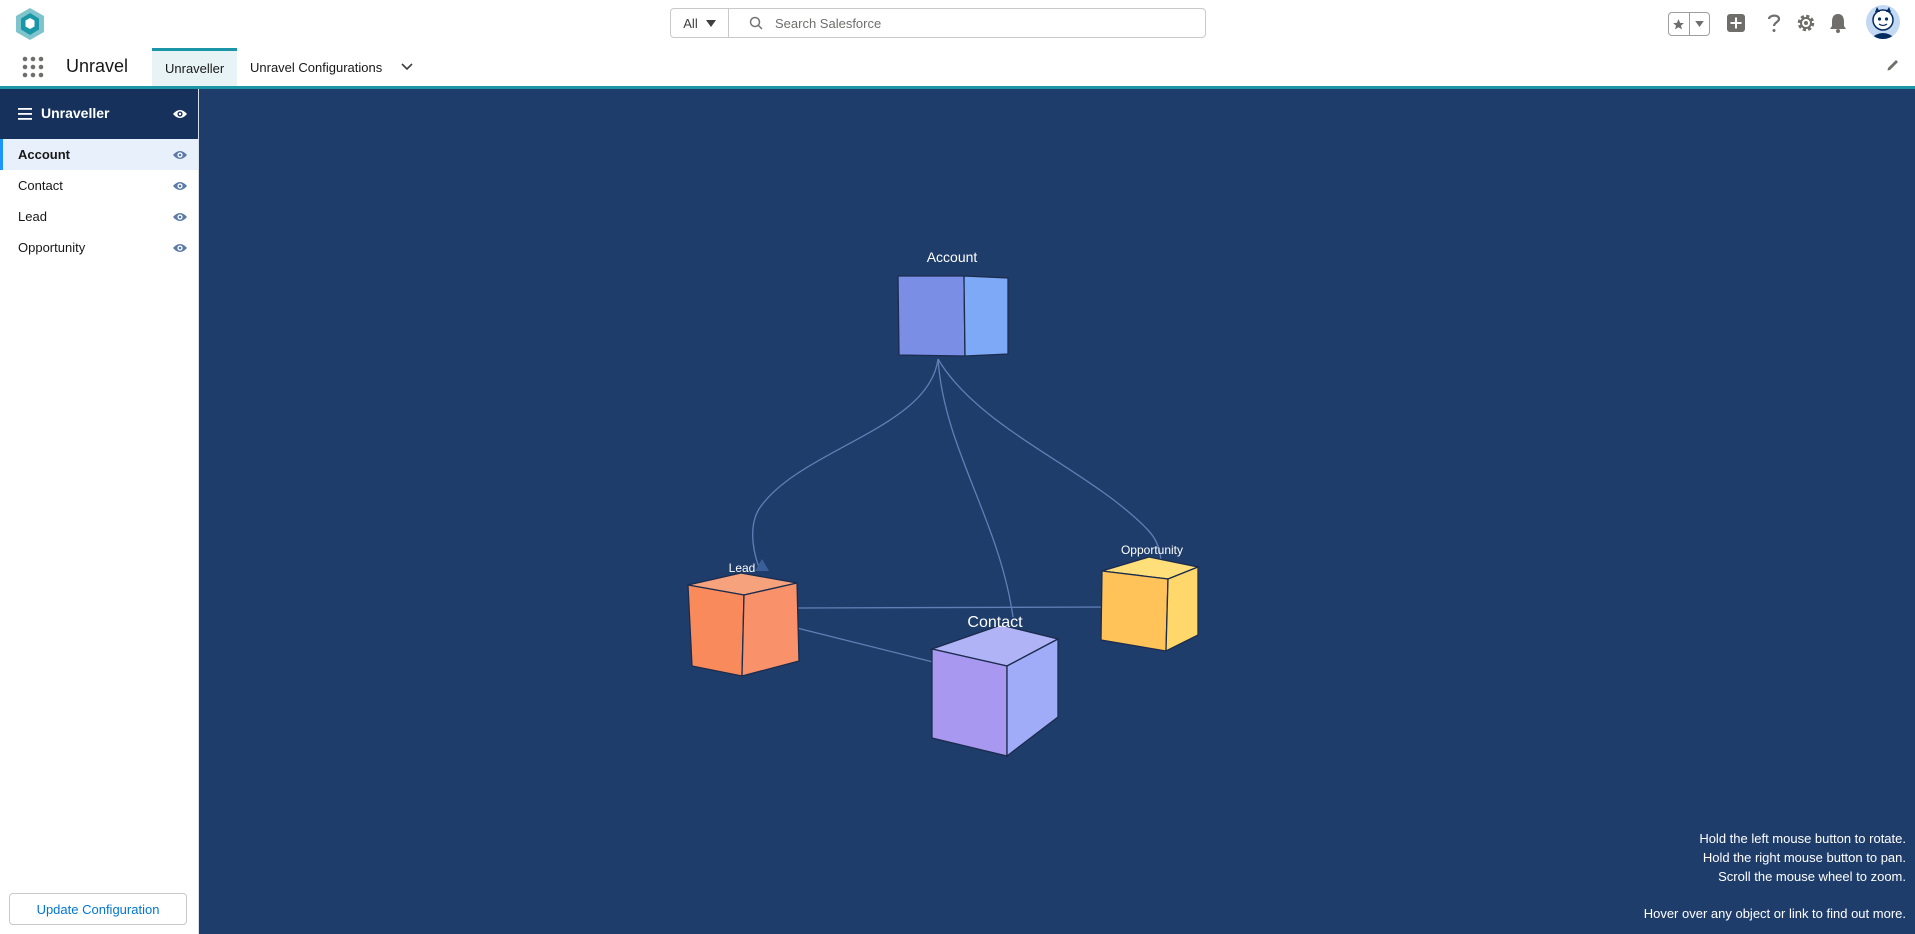 This screenshot has width=1915, height=934. Describe the element at coordinates (953, 316) in the screenshot. I see `node-account` at that location.